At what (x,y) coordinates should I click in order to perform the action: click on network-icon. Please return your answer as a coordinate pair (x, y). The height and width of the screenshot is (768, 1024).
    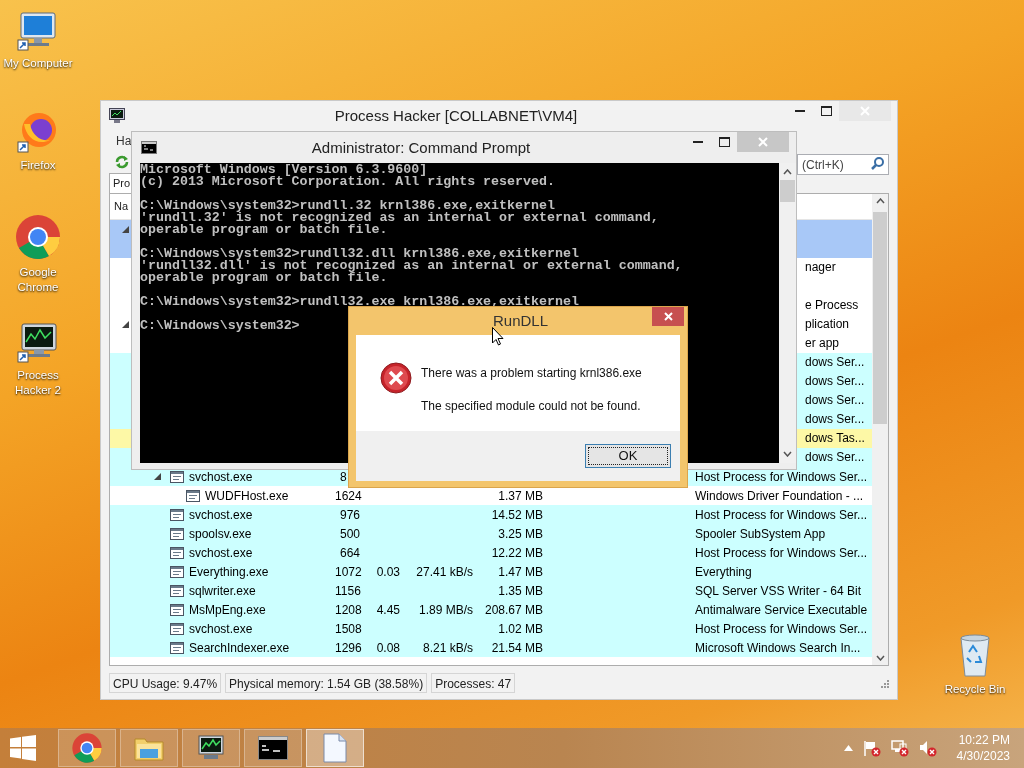
    Looking at the image, I should click on (899, 748).